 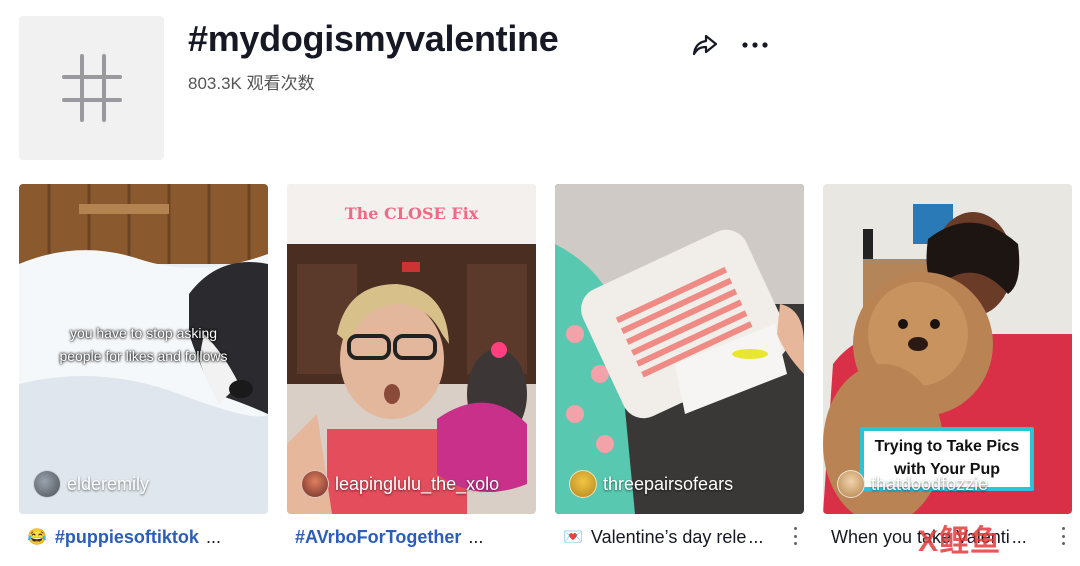 I want to click on video-thumbnail: The CLOSE Fix leapinglulu_the_xolo, so click(x=411, y=349).